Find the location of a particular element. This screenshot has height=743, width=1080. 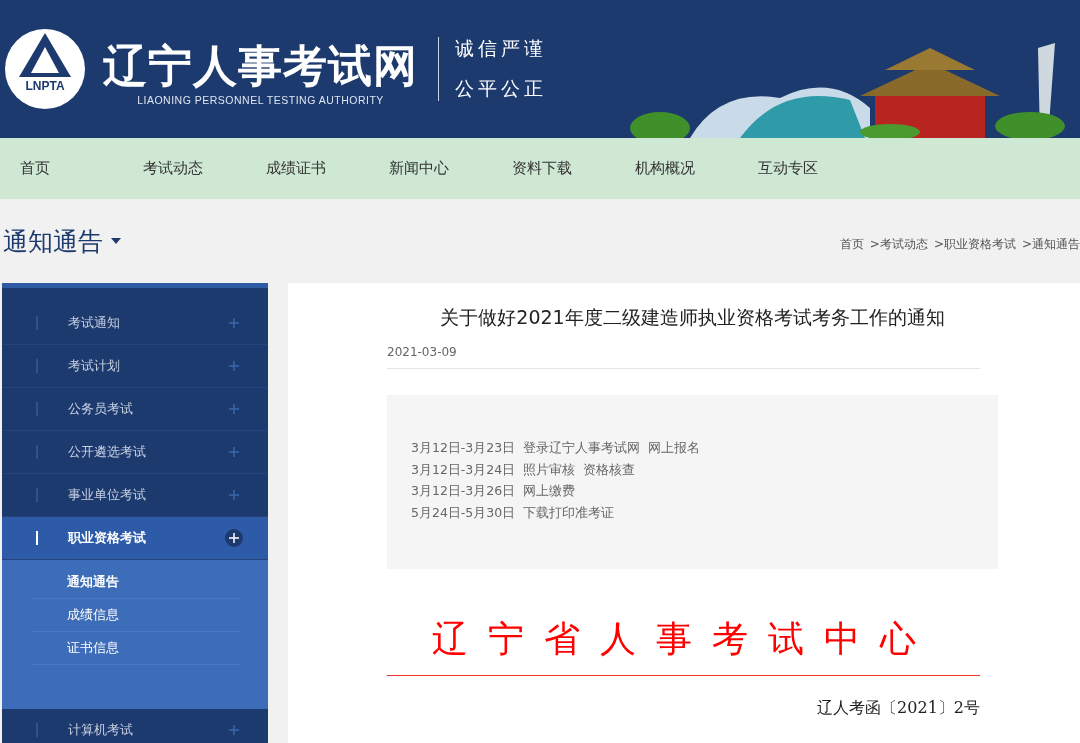

motto: 诚信严谨 is located at coordinates (501, 48).